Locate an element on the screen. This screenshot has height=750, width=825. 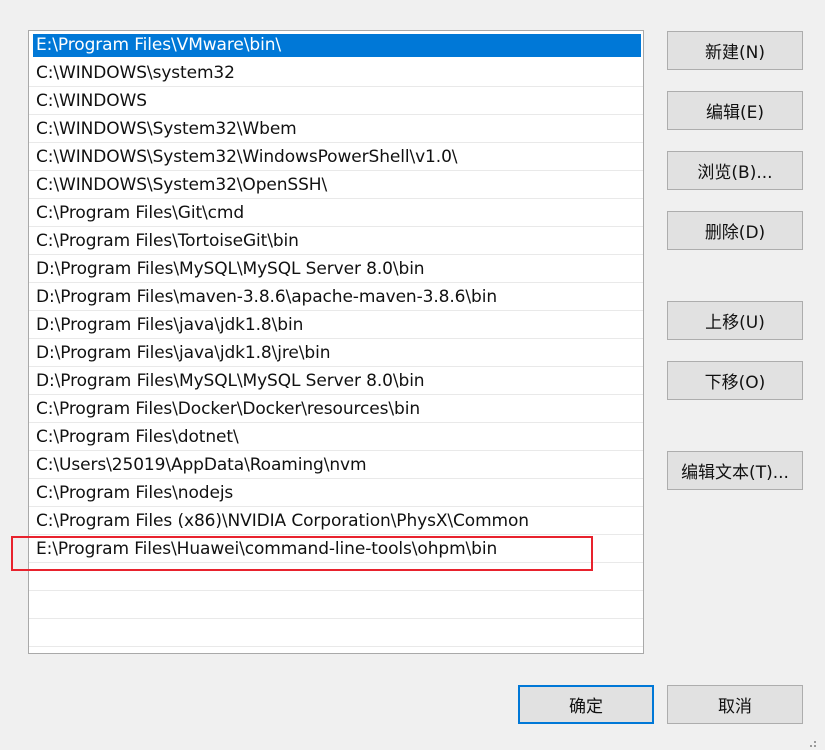
move-down-button: 下移(O) is located at coordinates (735, 380).